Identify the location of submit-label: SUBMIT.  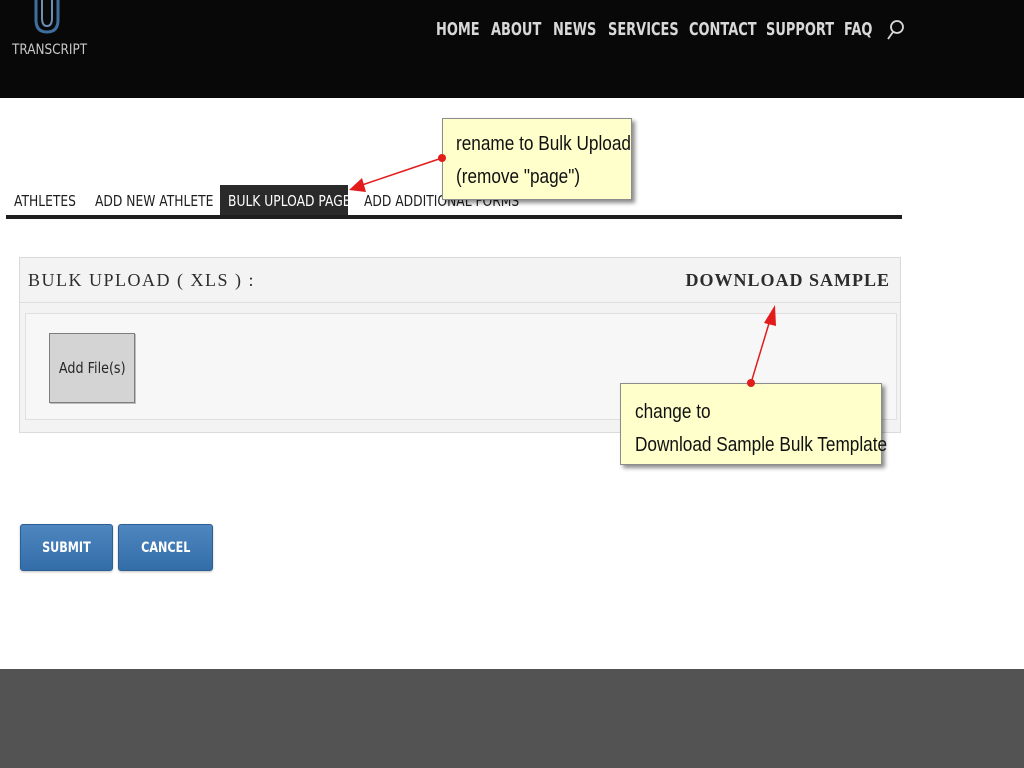
(66, 547).